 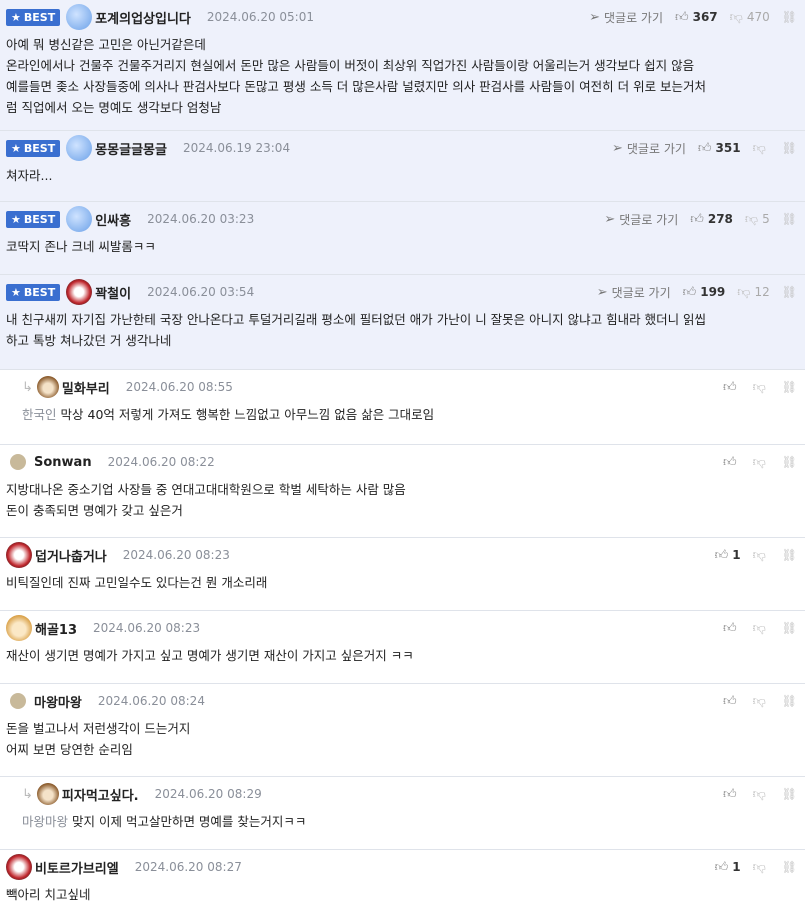 I want to click on comment-date: 2024.06.20 08:55, so click(x=179, y=387).